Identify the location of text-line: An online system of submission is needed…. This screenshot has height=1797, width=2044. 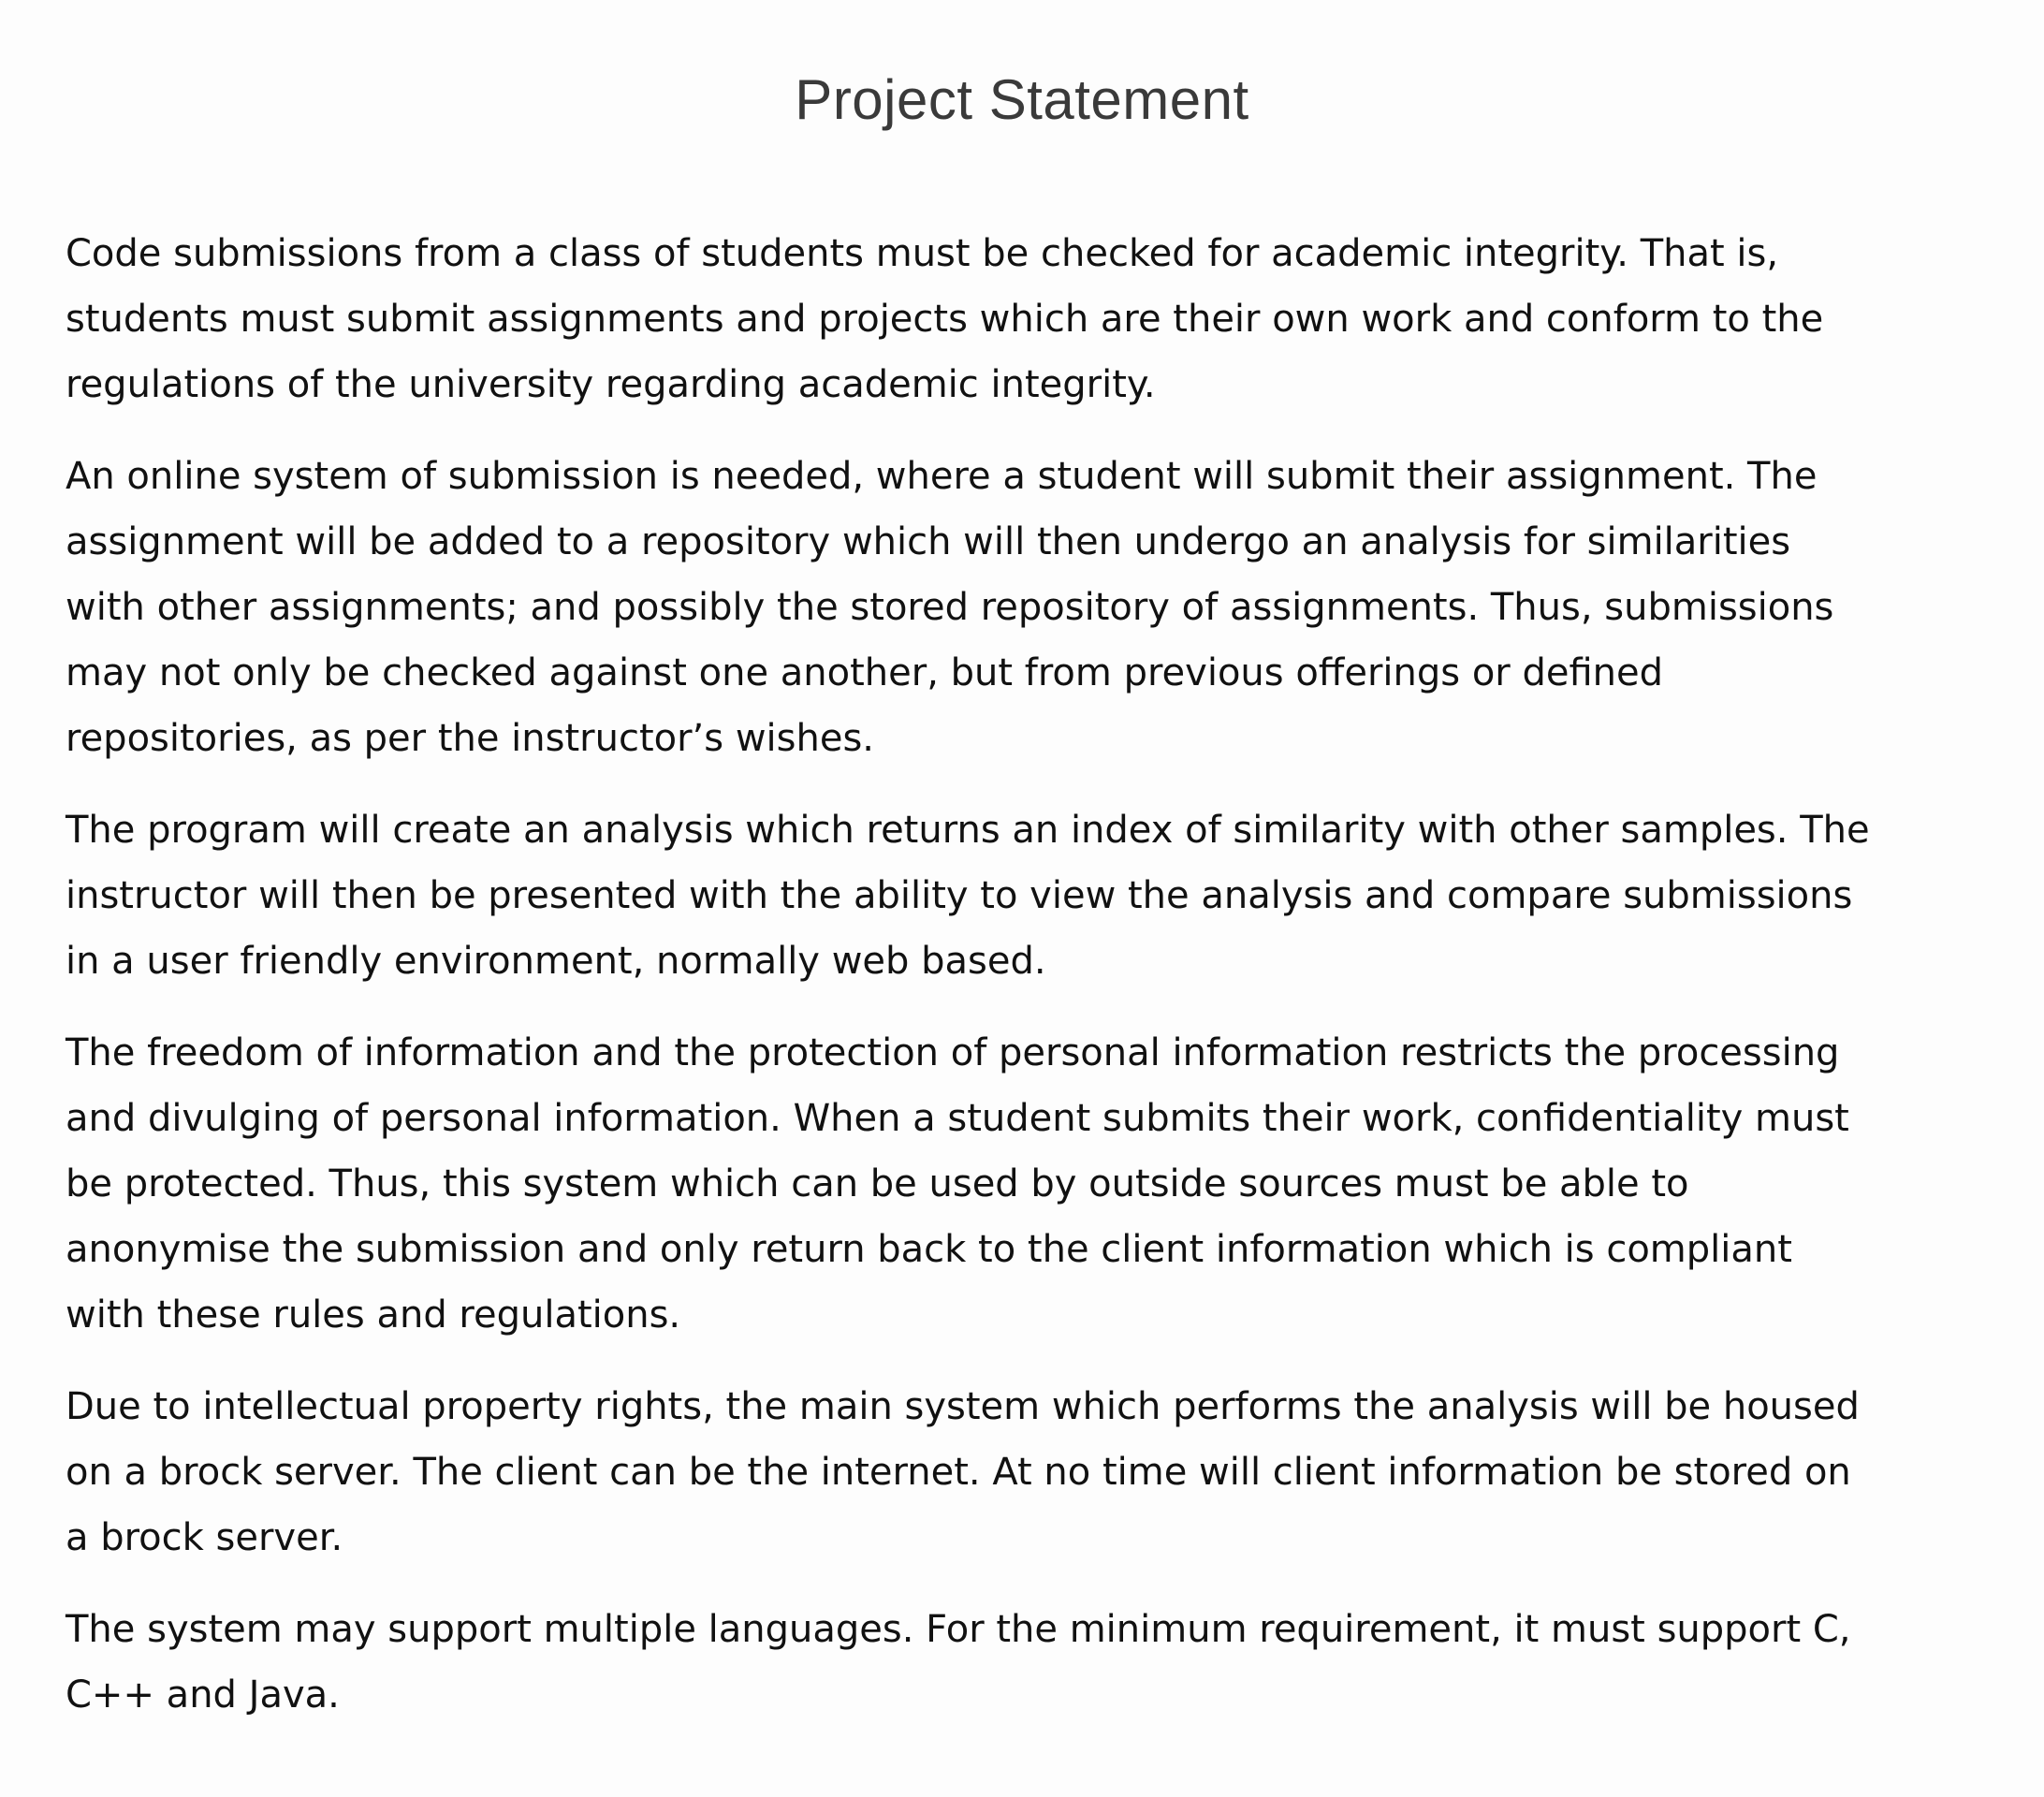
(942, 476).